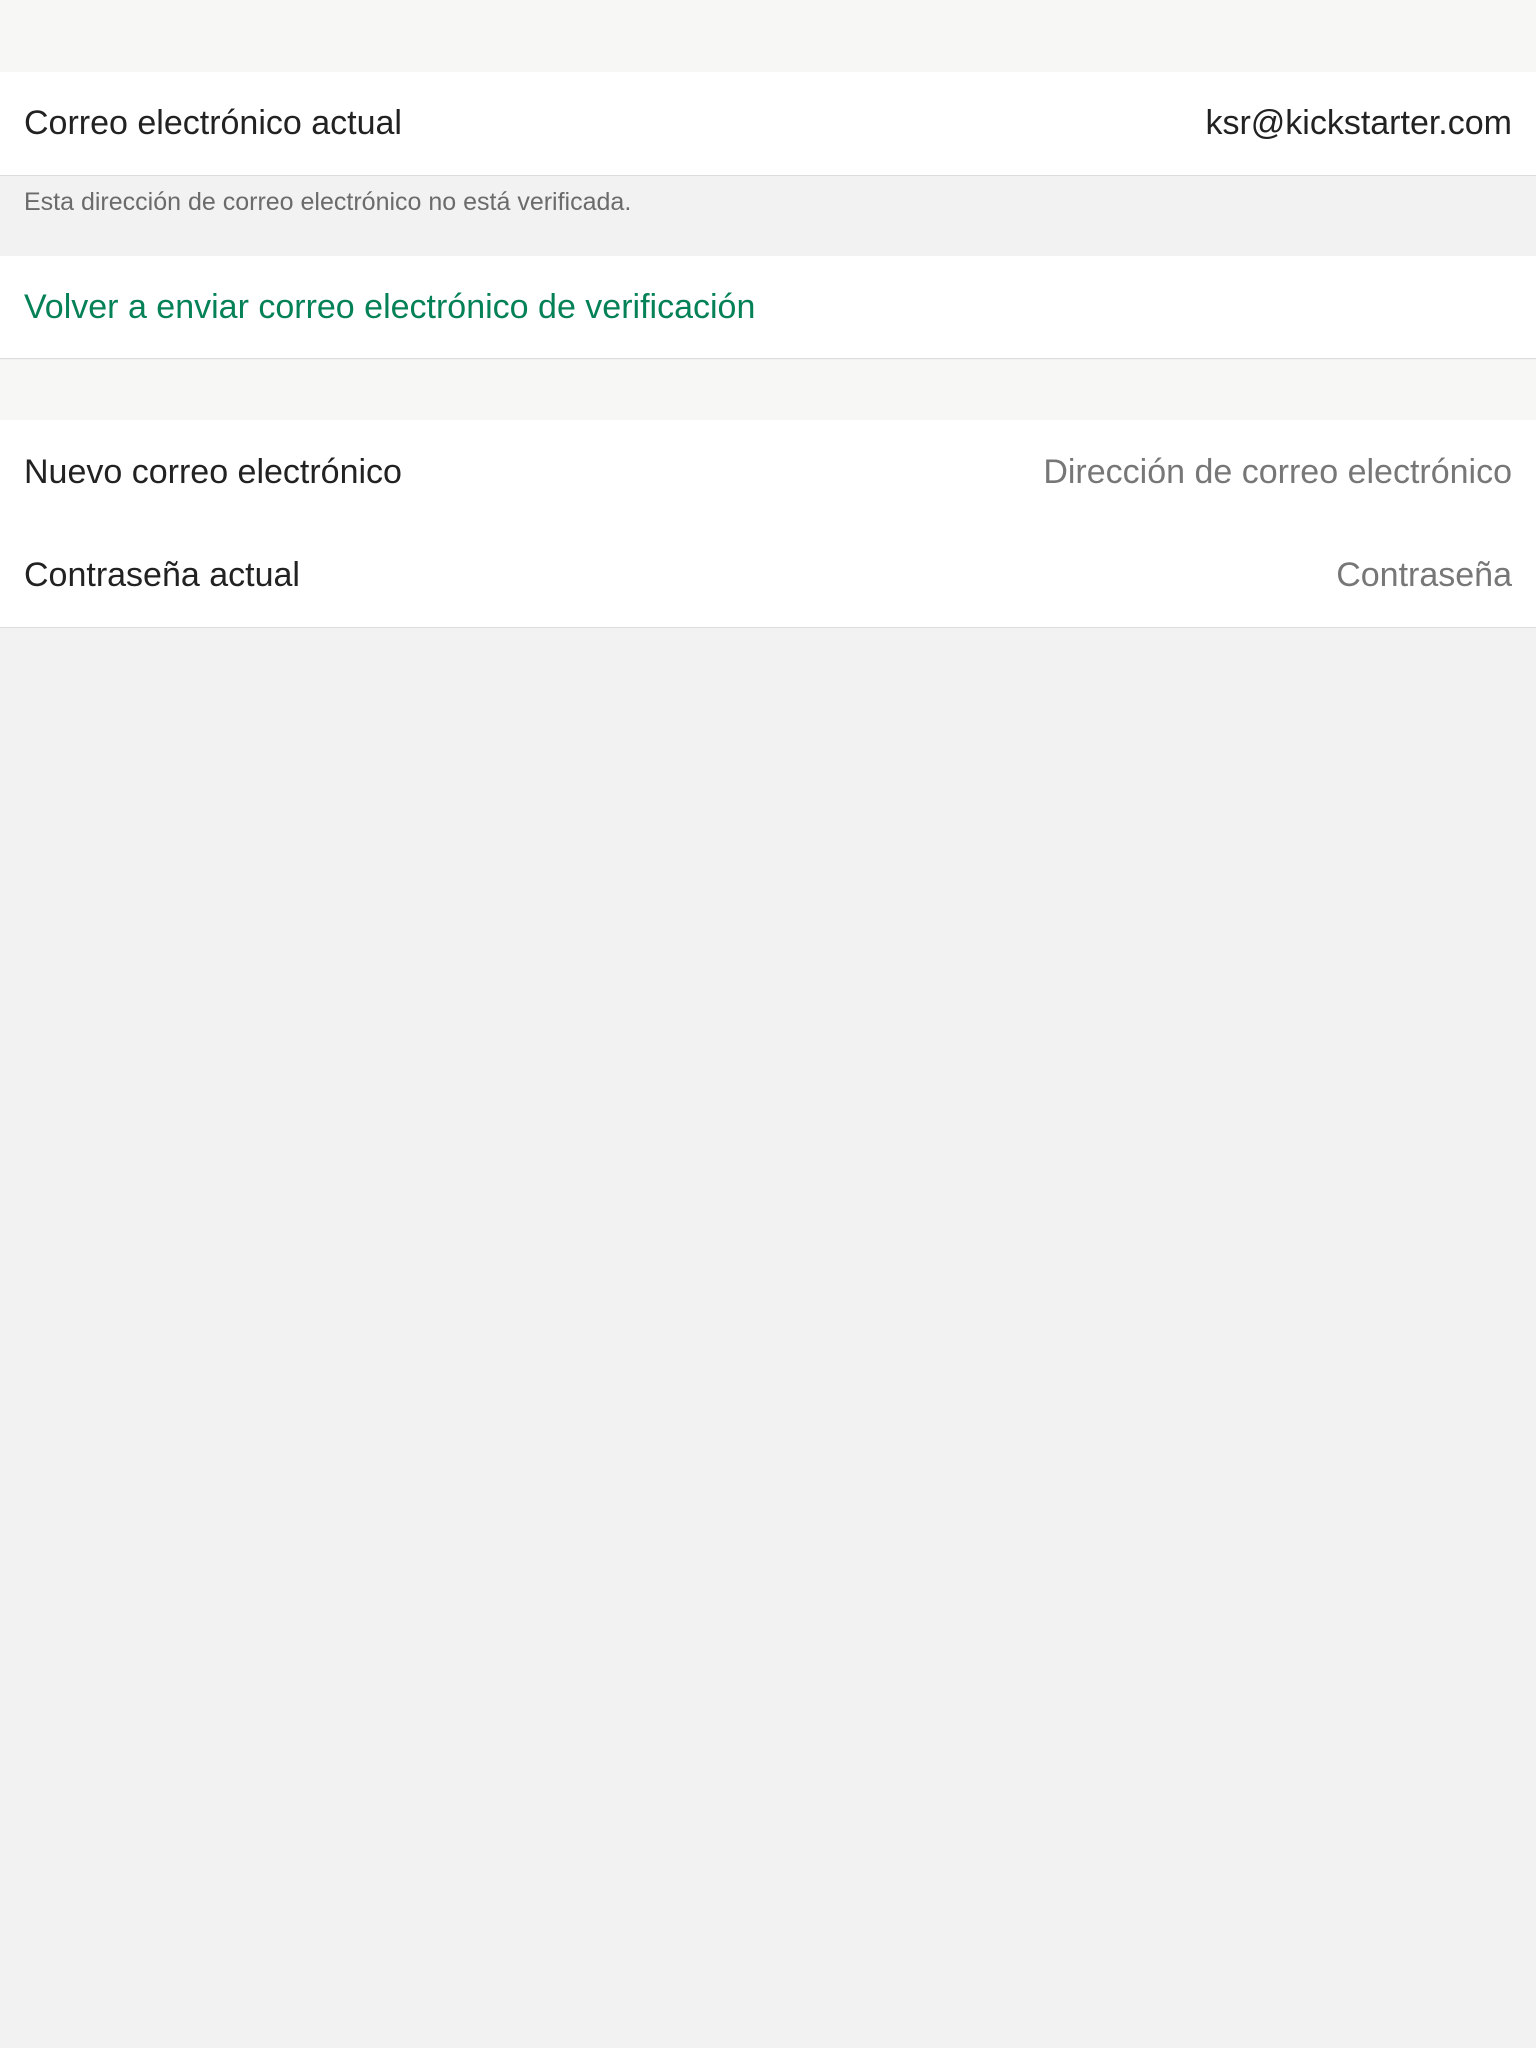 The width and height of the screenshot is (1536, 2048). I want to click on top-spacer, so click(768, 36).